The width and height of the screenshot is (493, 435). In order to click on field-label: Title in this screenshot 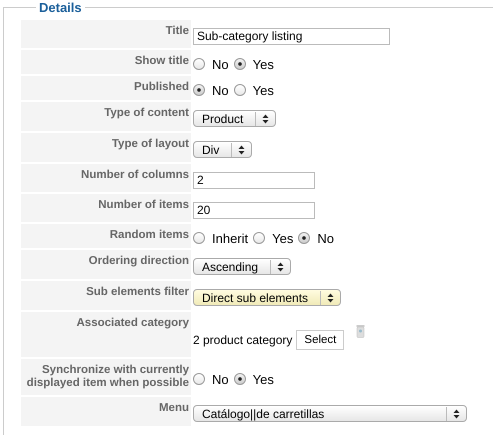, I will do `click(106, 34)`.